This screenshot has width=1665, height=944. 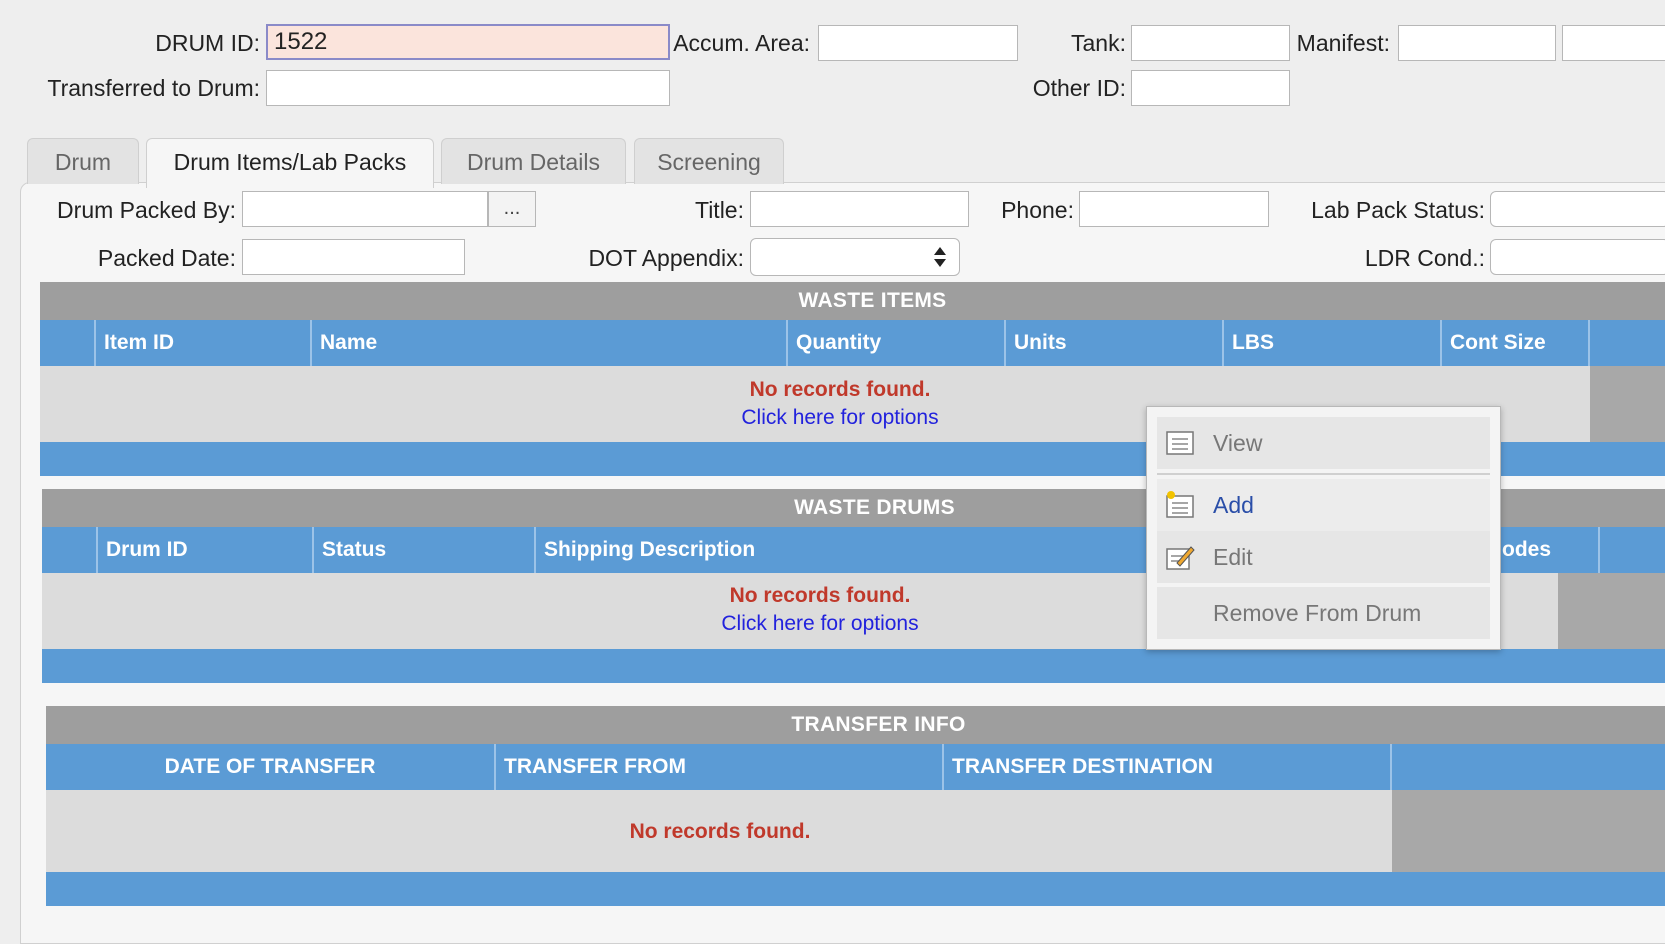 I want to click on col-quantity: Quantity, so click(x=897, y=343).